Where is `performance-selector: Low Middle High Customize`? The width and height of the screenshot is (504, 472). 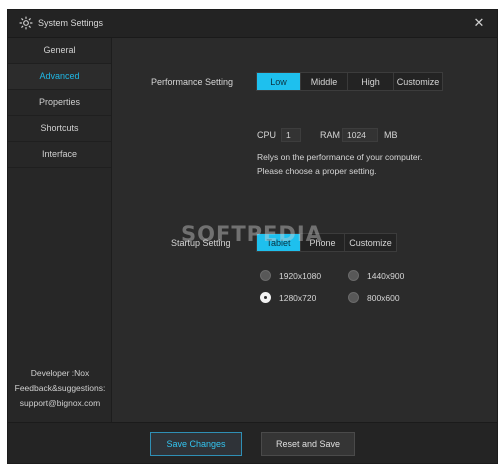 performance-selector: Low Middle High Customize is located at coordinates (349, 81).